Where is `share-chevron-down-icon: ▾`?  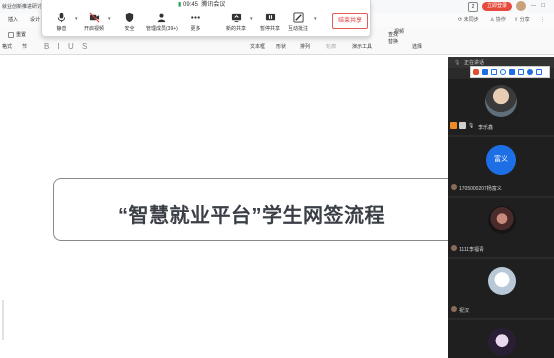
share-chevron-down-icon: ▾ is located at coordinates (251, 19).